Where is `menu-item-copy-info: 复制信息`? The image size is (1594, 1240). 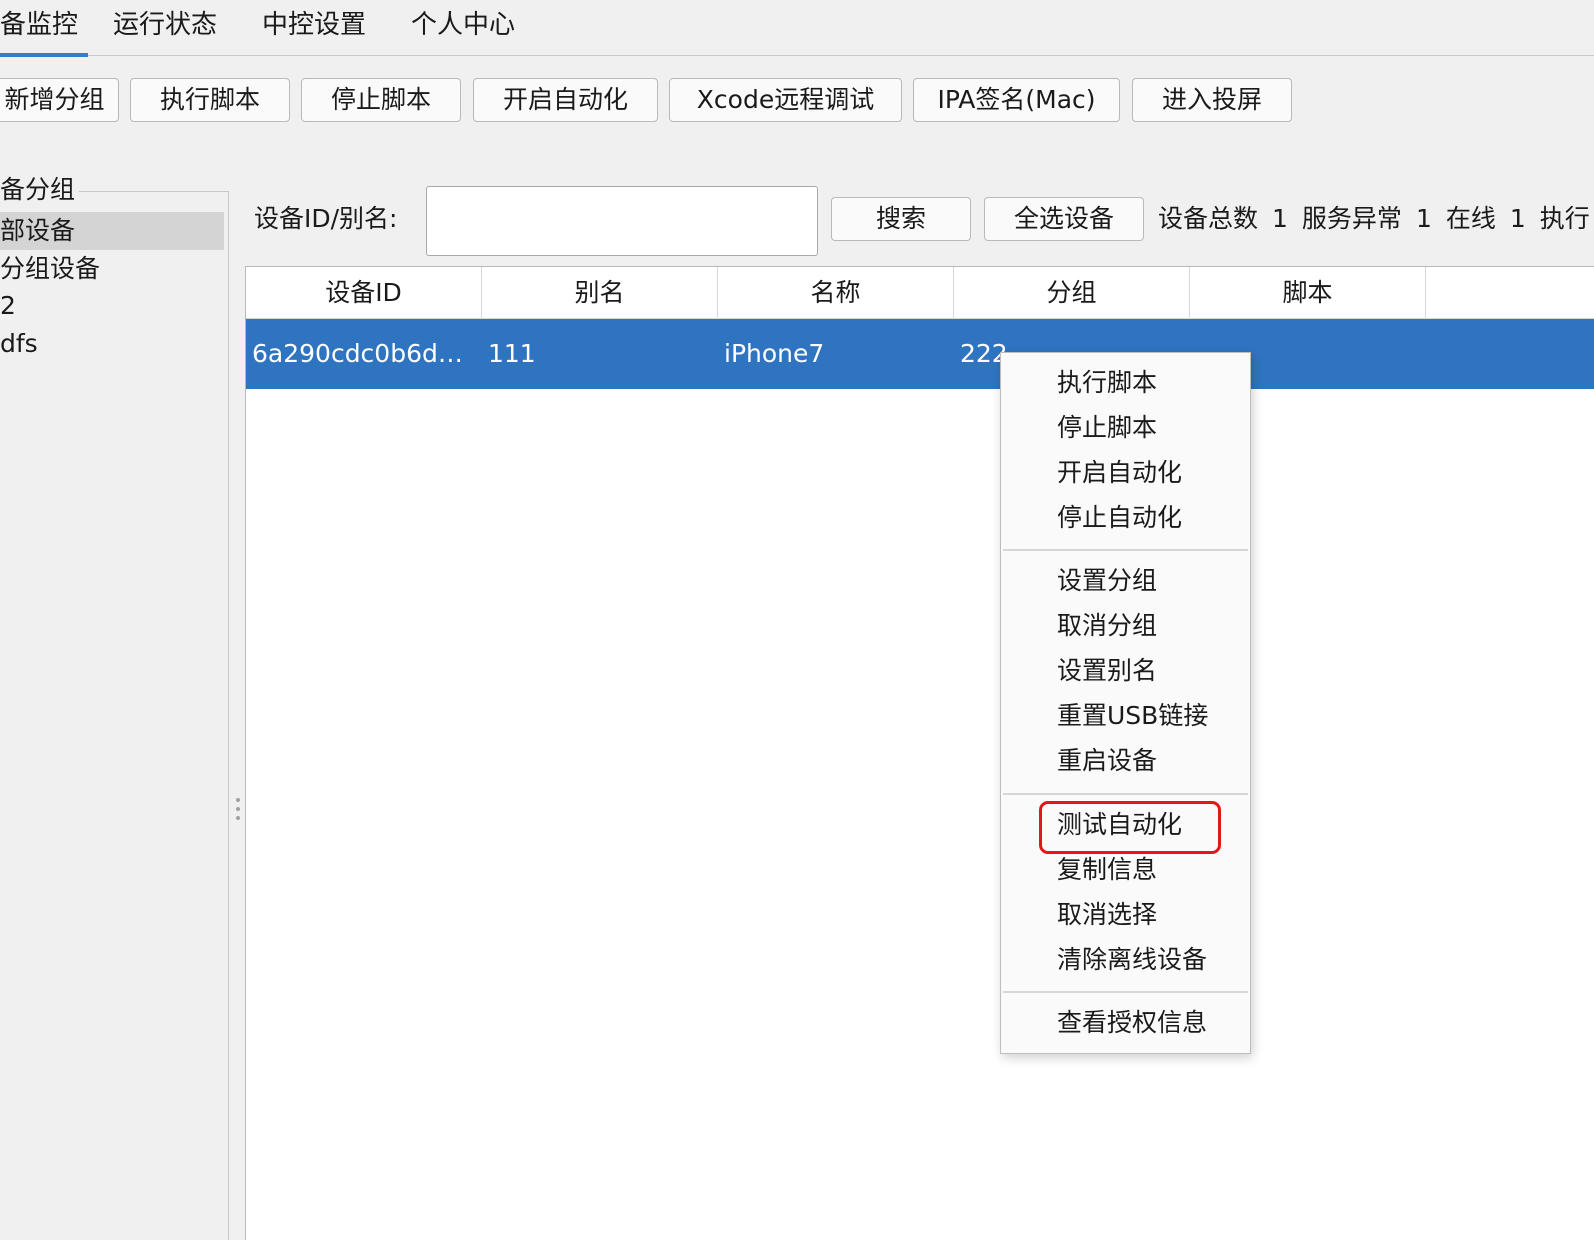
menu-item-copy-info: 复制信息 is located at coordinates (1107, 870).